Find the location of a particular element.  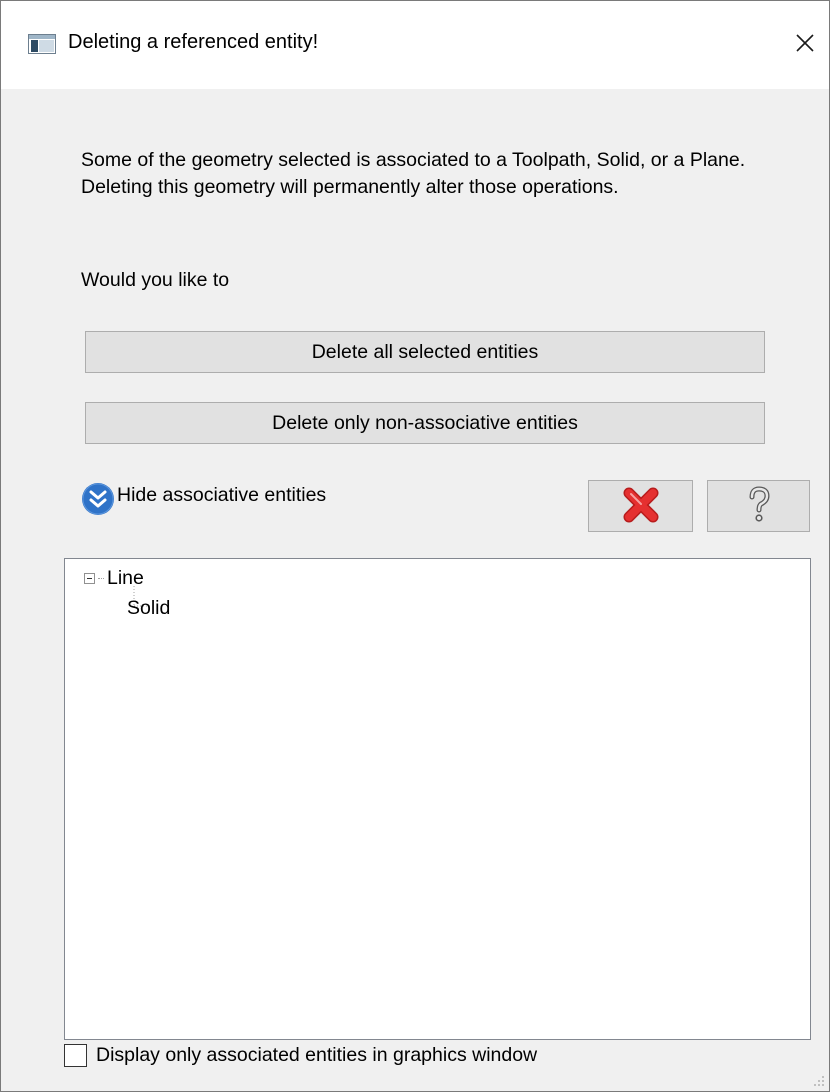

red-x-icon is located at coordinates (641, 506).